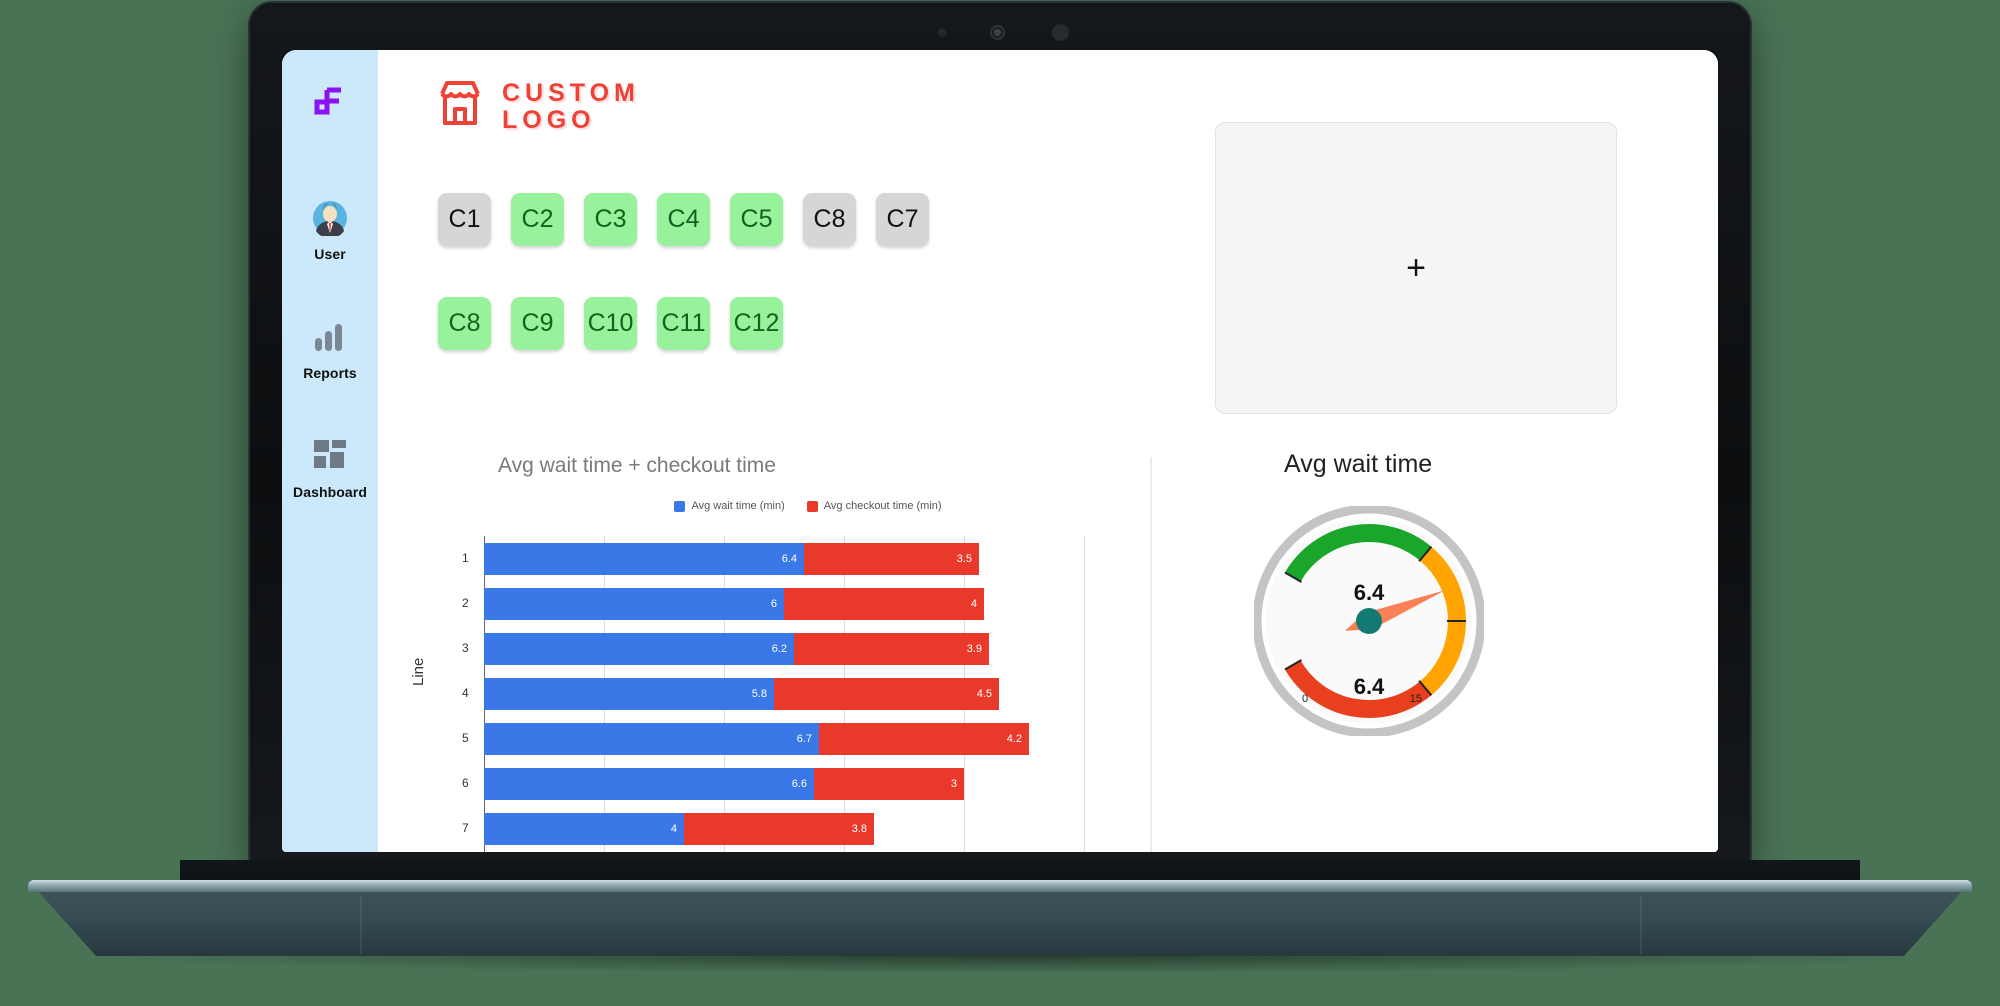 The image size is (2000, 1006). I want to click on chip-c9: C9, so click(537, 323).